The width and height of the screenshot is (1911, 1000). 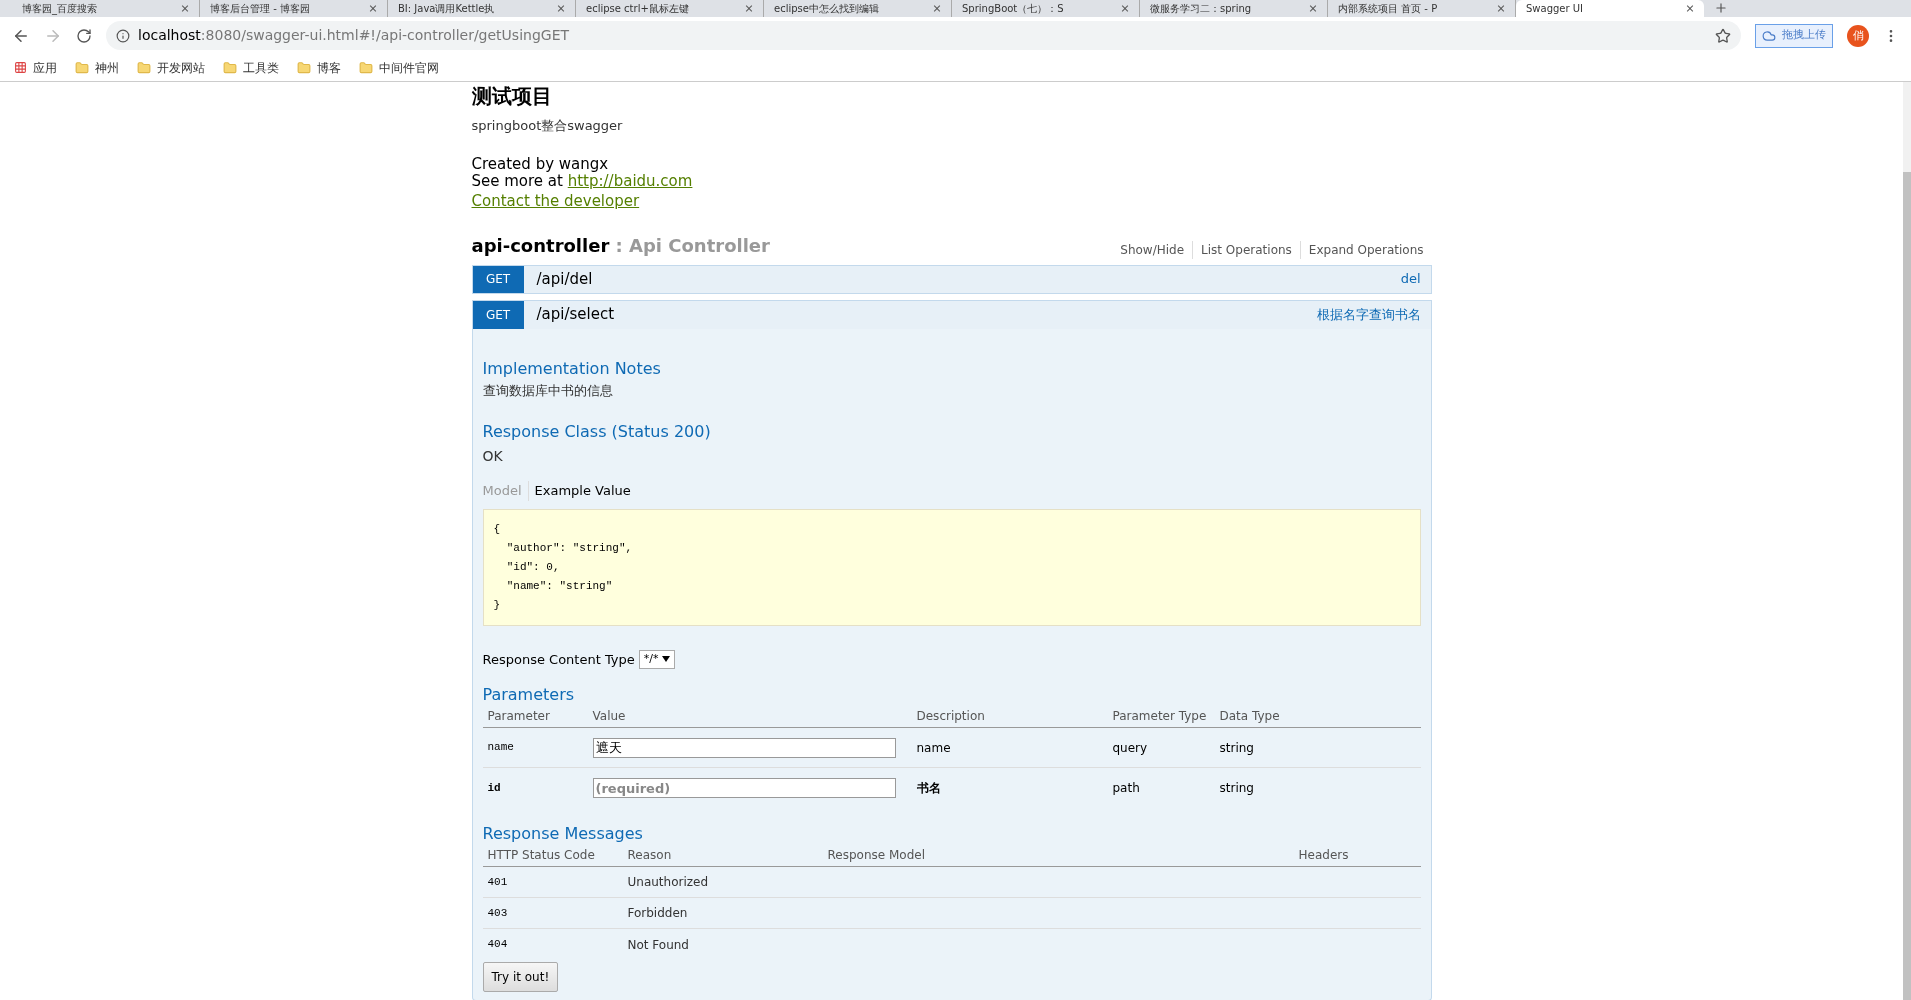 I want to click on section-heading: Parameters, so click(x=529, y=695).